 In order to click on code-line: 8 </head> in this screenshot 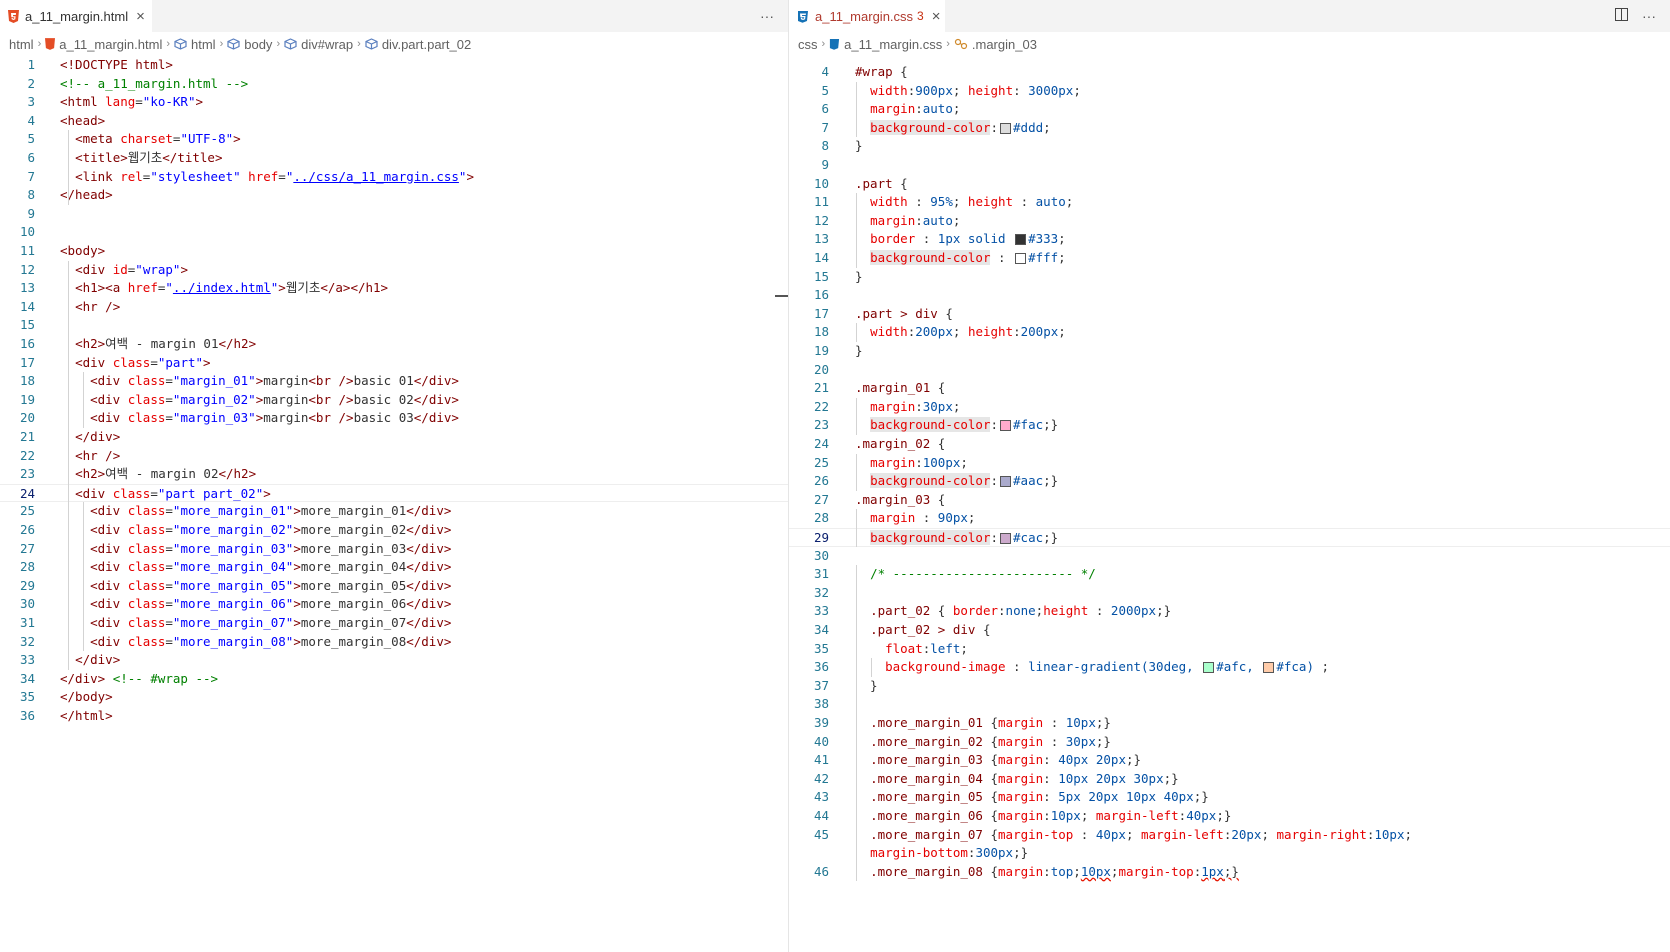, I will do `click(394, 195)`.